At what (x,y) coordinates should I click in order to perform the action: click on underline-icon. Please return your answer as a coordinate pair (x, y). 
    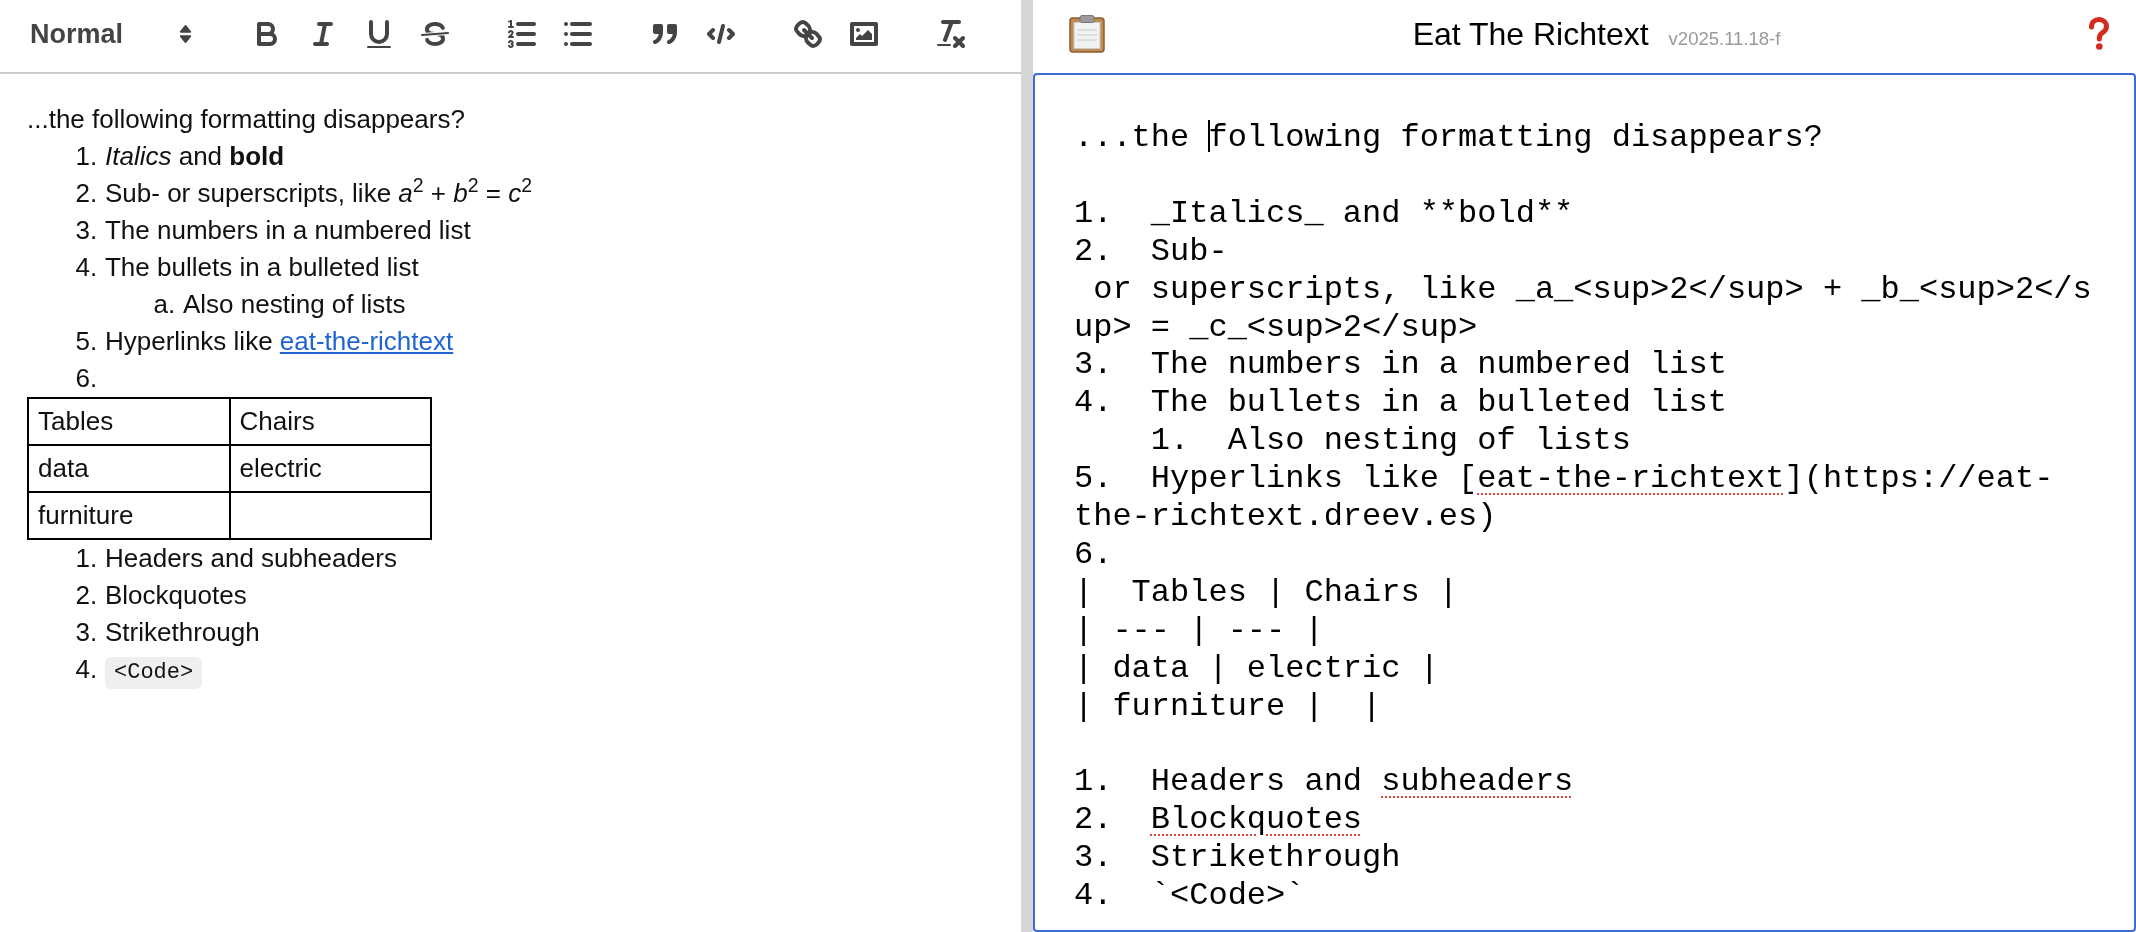
    Looking at the image, I should click on (379, 34).